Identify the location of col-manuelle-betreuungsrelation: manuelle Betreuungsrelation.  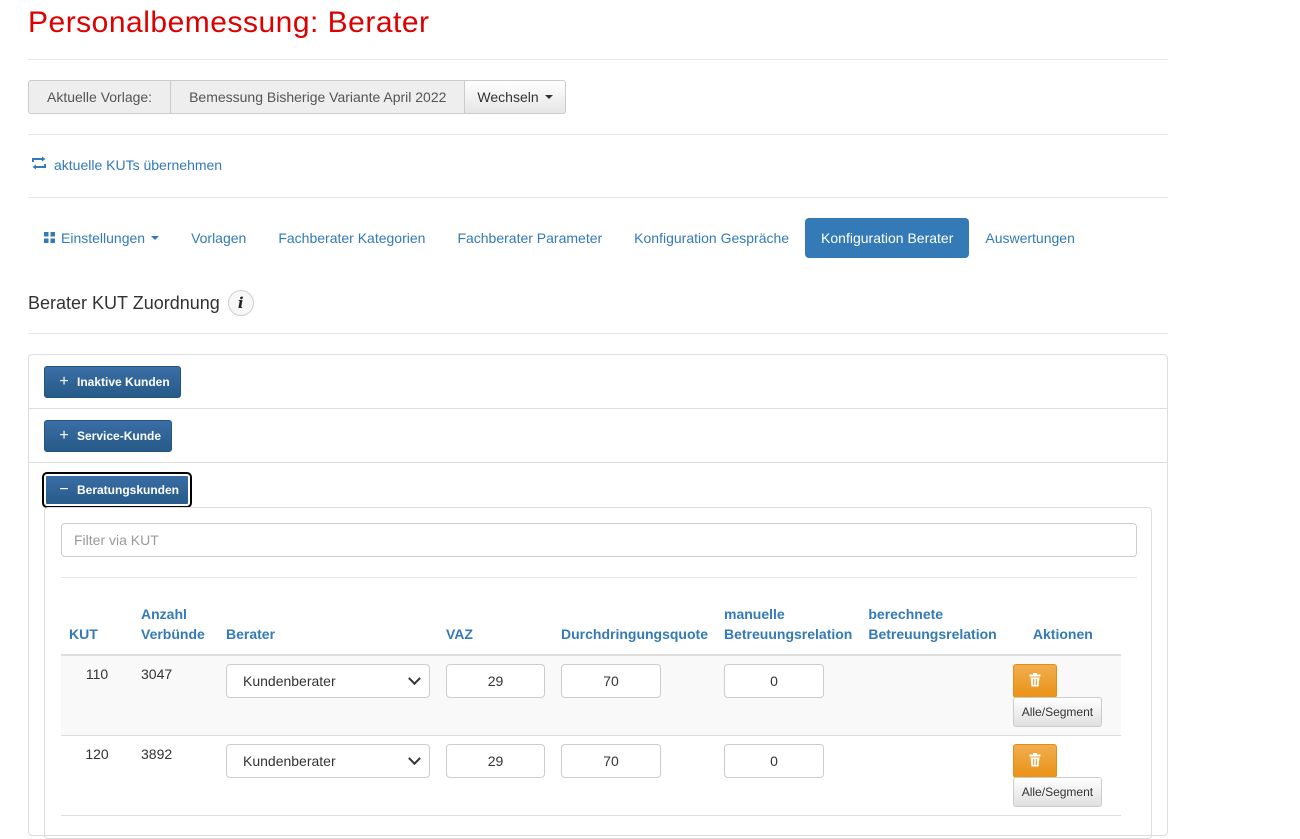
(788, 630).